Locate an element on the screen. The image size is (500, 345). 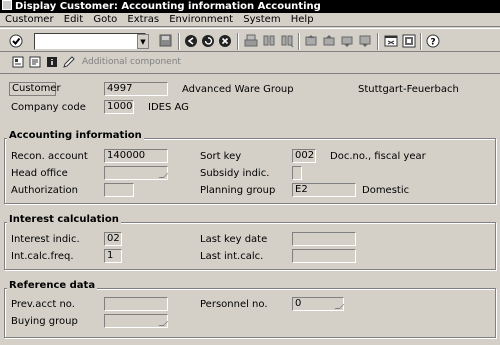
subsidy-indic-field is located at coordinates (297, 173).